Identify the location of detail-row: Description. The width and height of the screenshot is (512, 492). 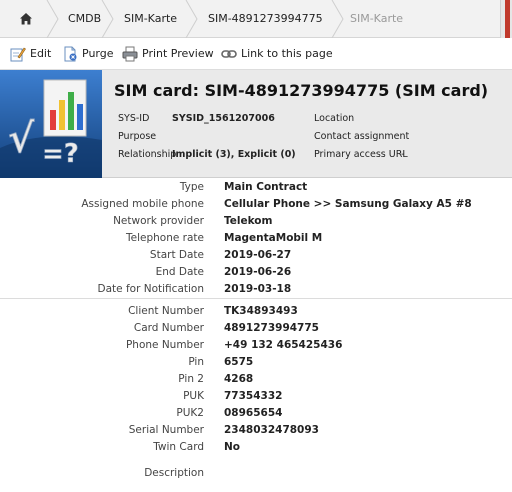
(256, 473).